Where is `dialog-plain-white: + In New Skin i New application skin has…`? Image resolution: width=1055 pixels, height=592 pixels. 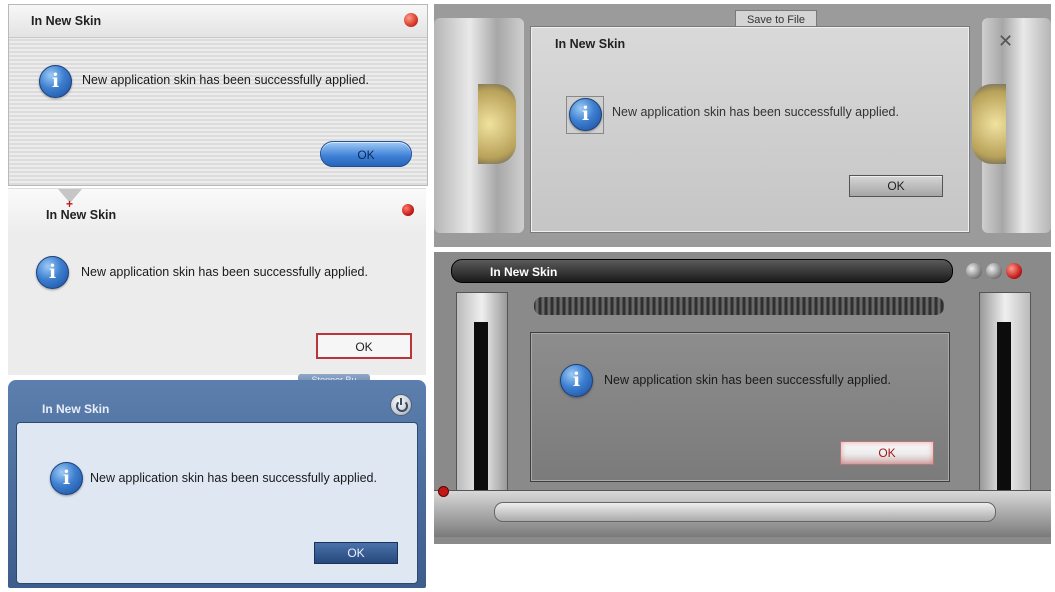
dialog-plain-white: + In New Skin i New application skin has… is located at coordinates (217, 281).